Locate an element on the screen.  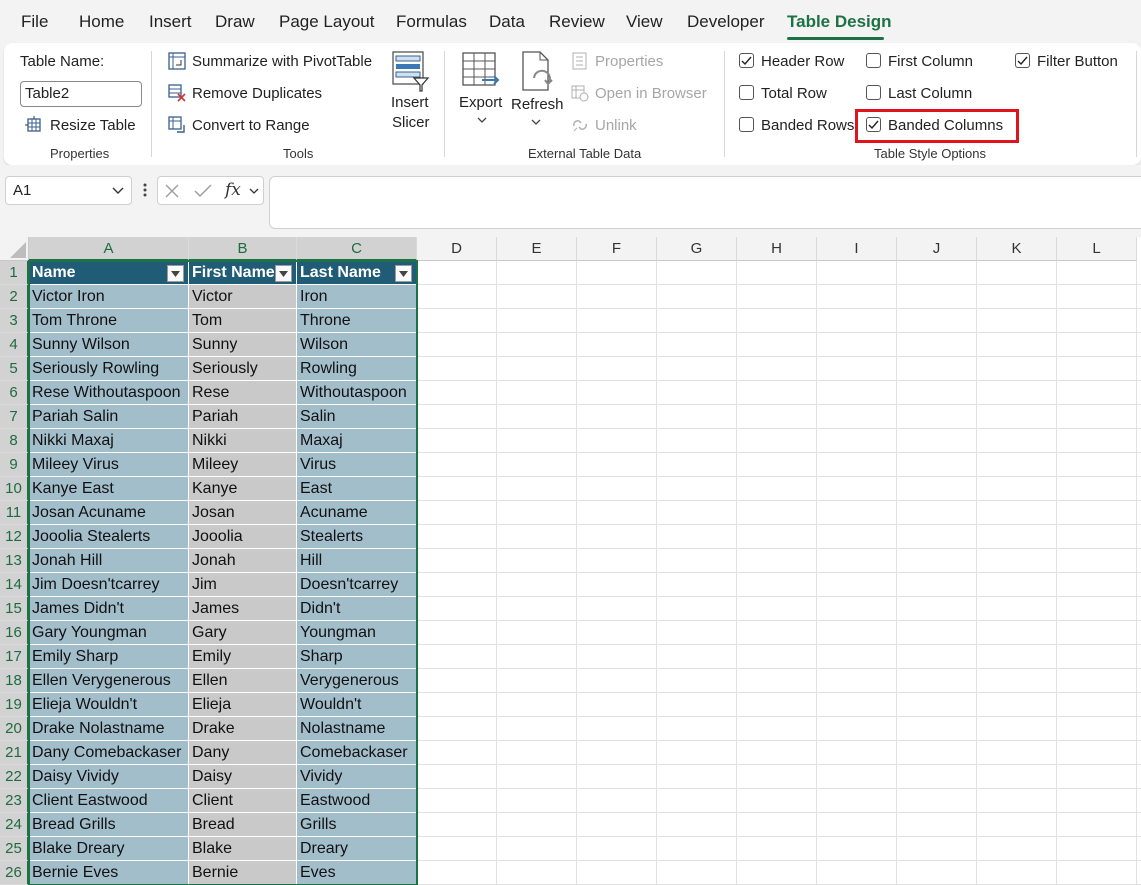
table-cell: Josan is located at coordinates (243, 513).